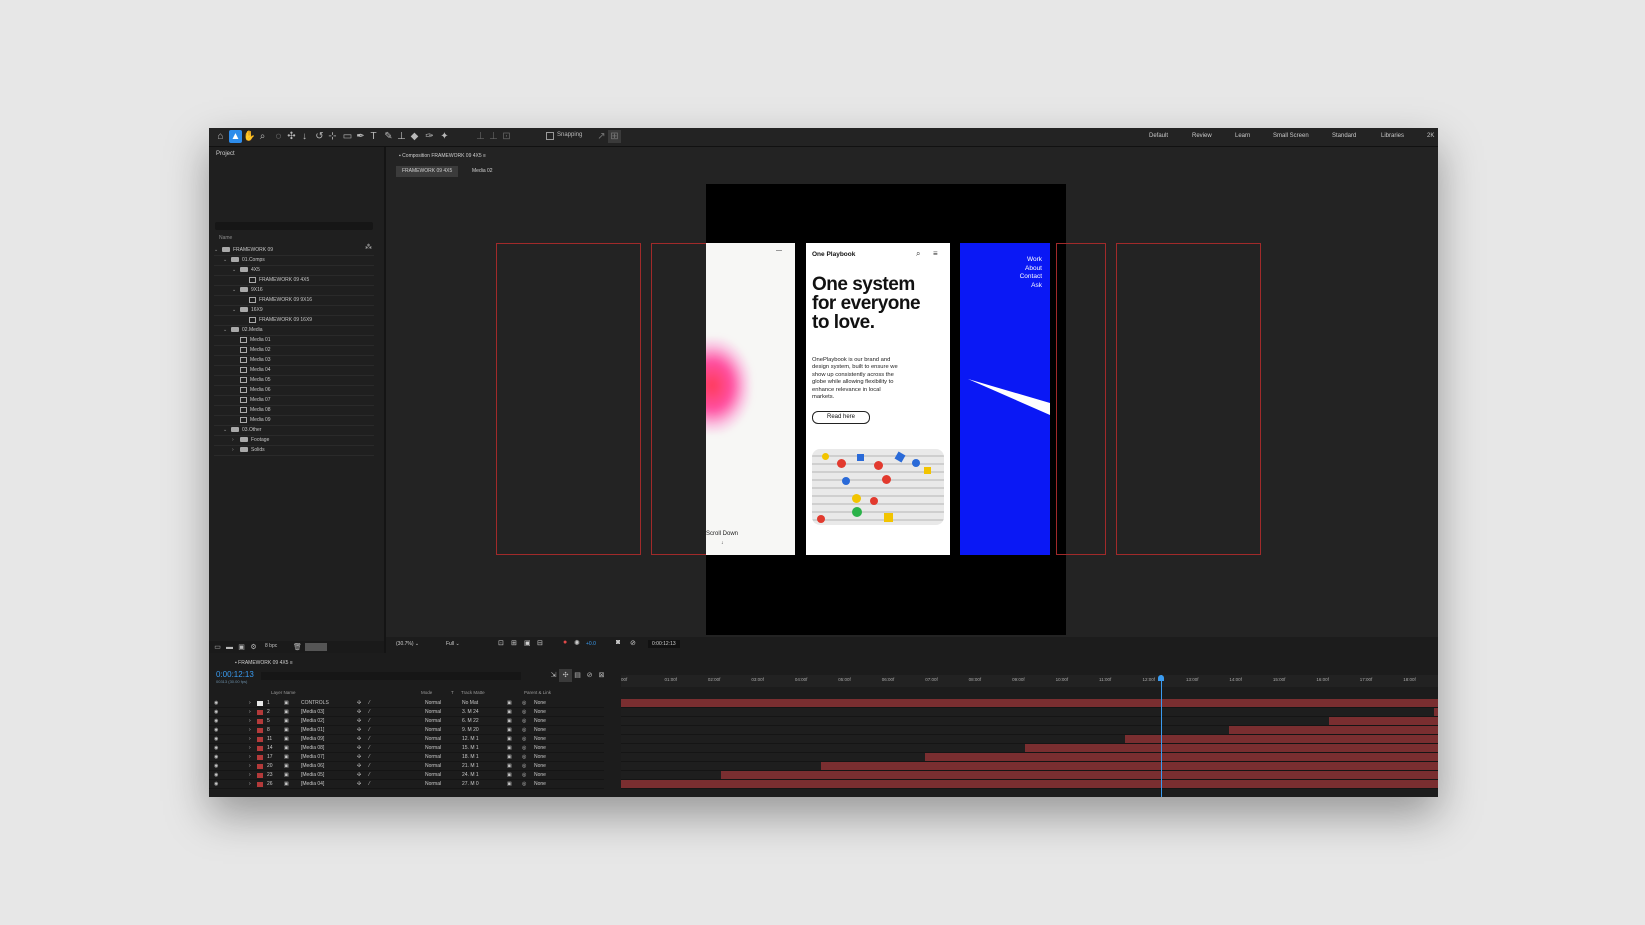 Image resolution: width=1645 pixels, height=925 pixels. What do you see at coordinates (271, 646) in the screenshot?
I see `bit-depth-button: 8 bpc` at bounding box center [271, 646].